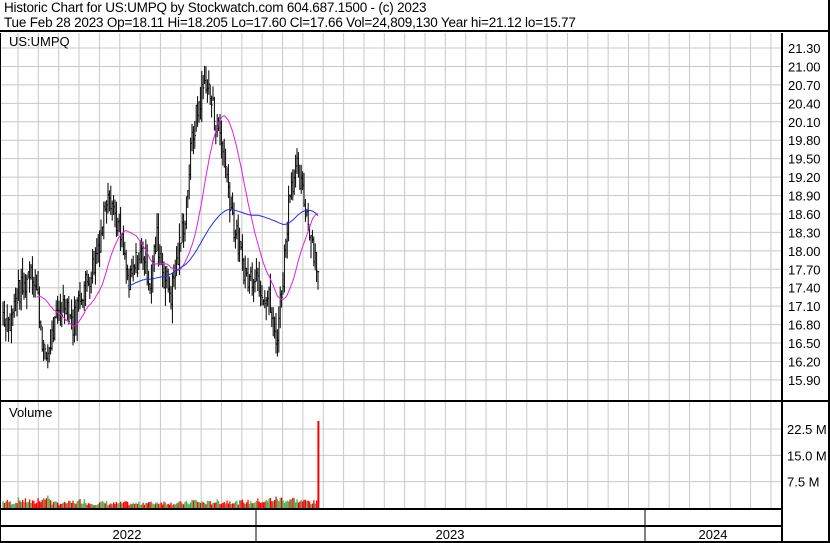  I want to click on price-tick-label: 16.80, so click(804, 325).